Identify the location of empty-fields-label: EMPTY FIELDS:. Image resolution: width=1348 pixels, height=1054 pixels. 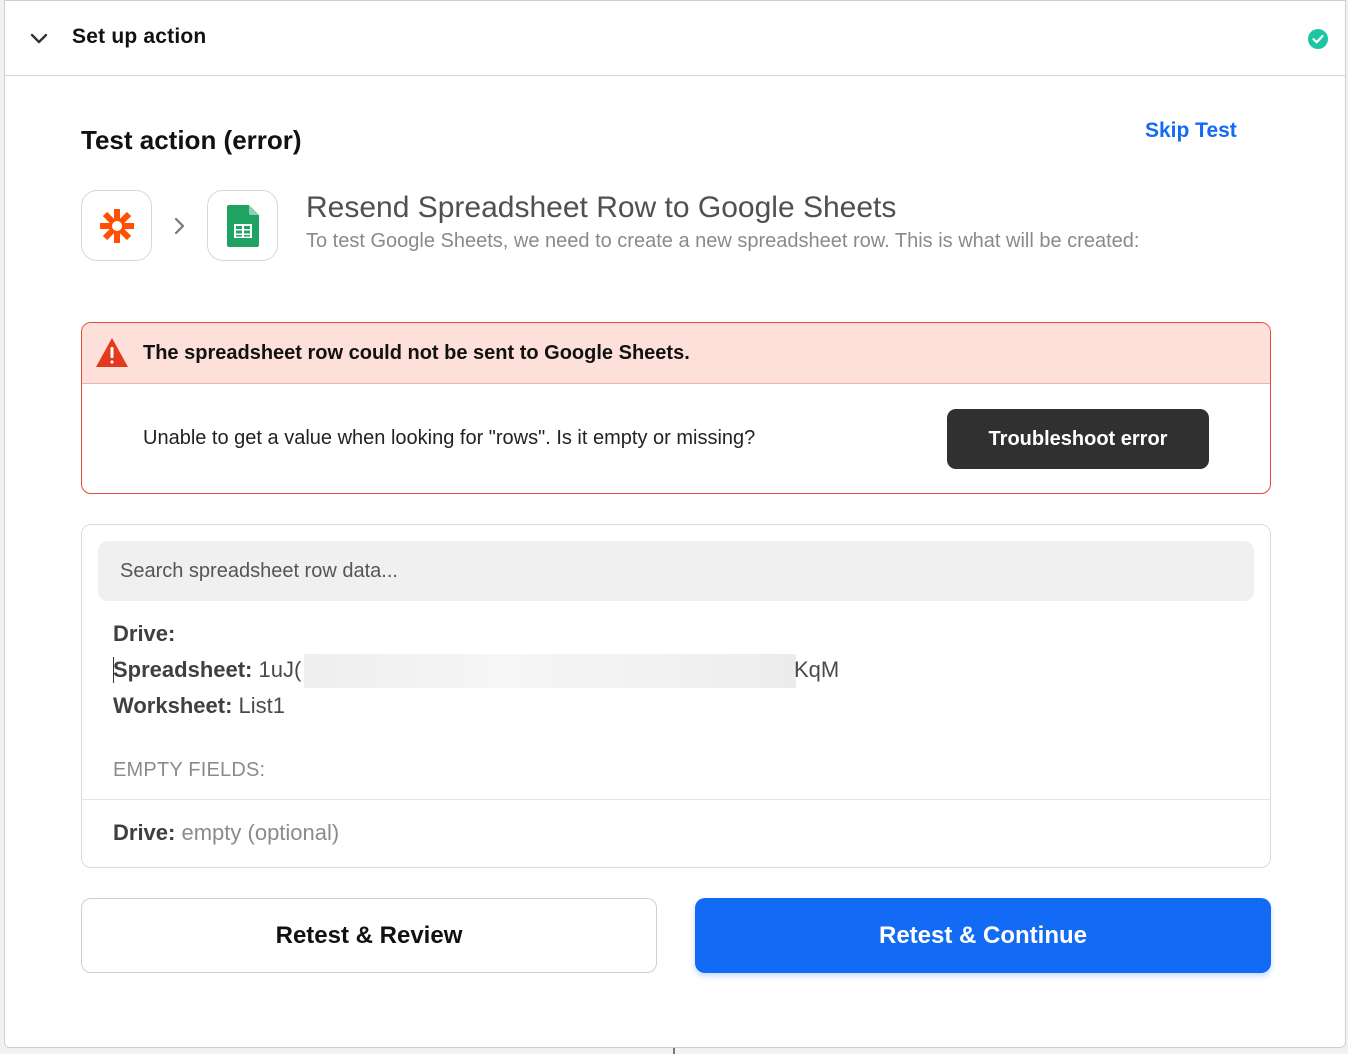
(189, 770).